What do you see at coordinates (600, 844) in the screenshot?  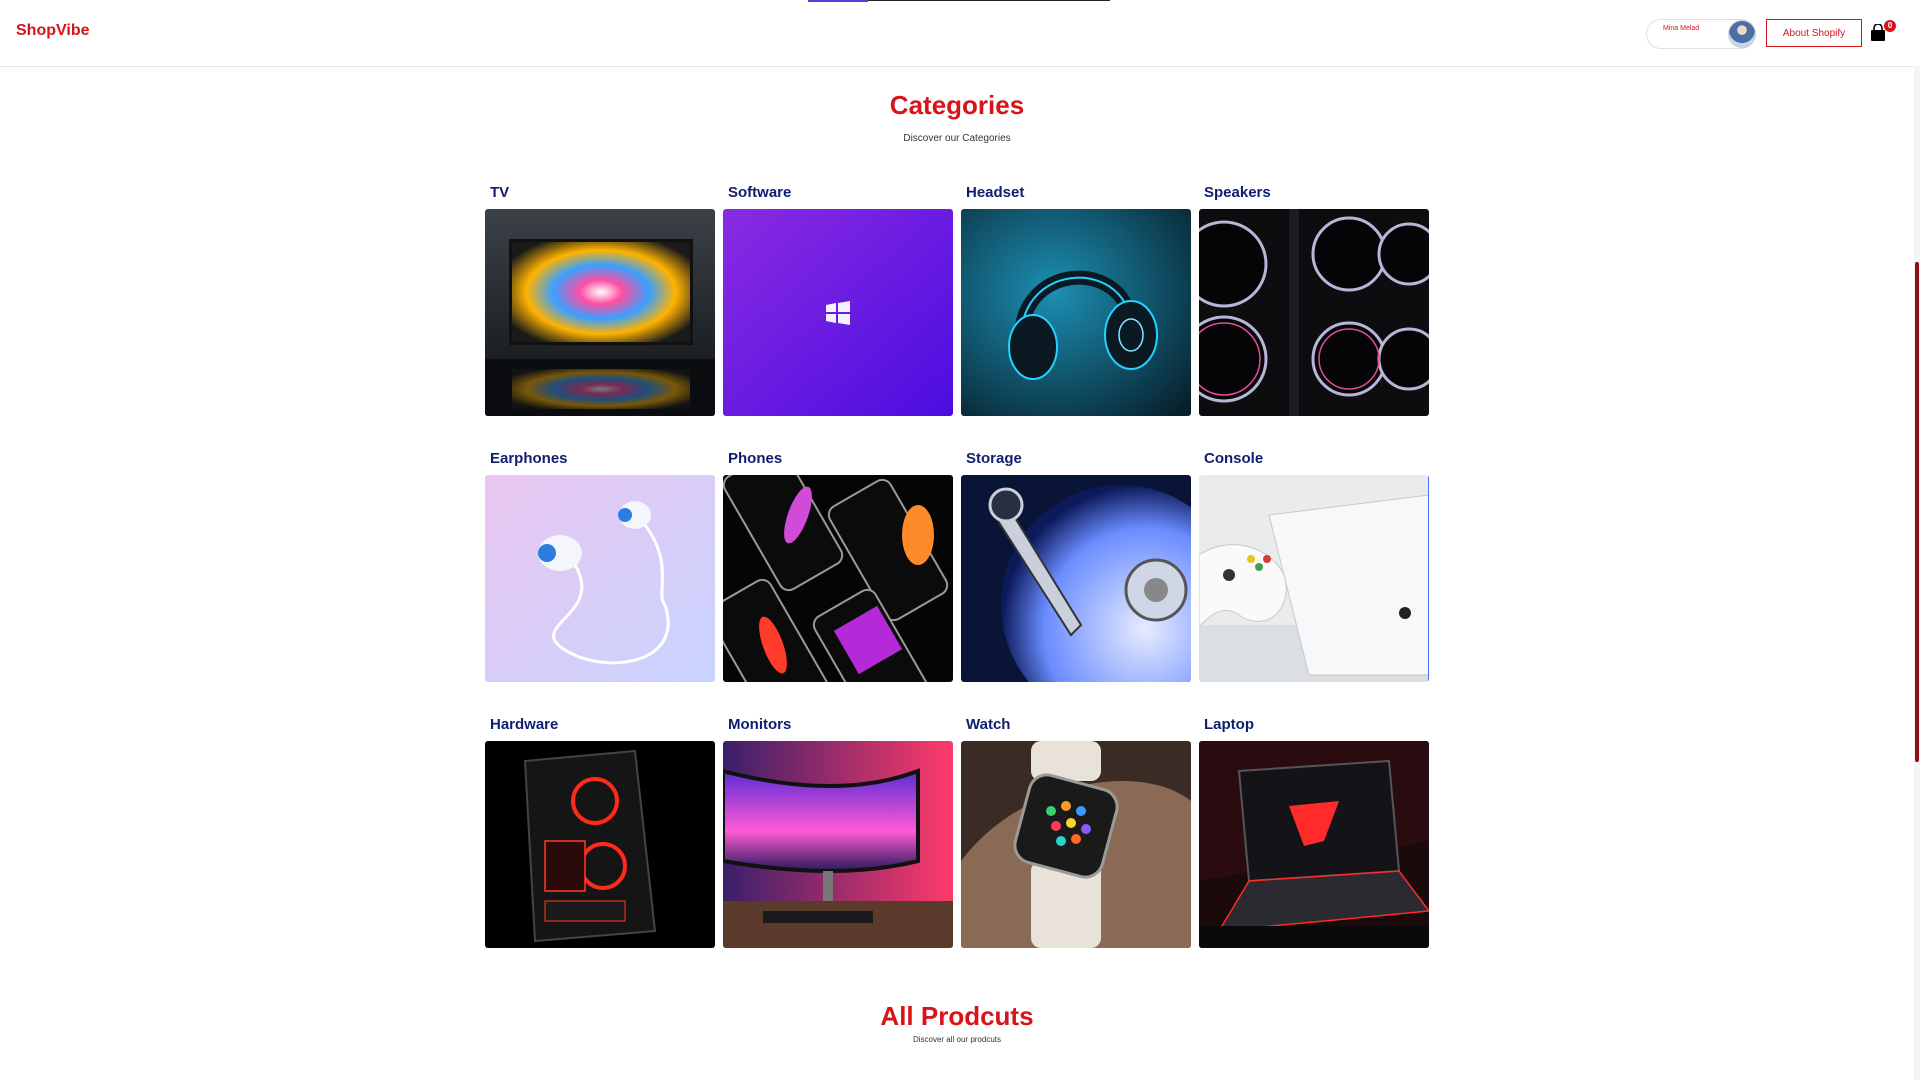 I see `hardware-image` at bounding box center [600, 844].